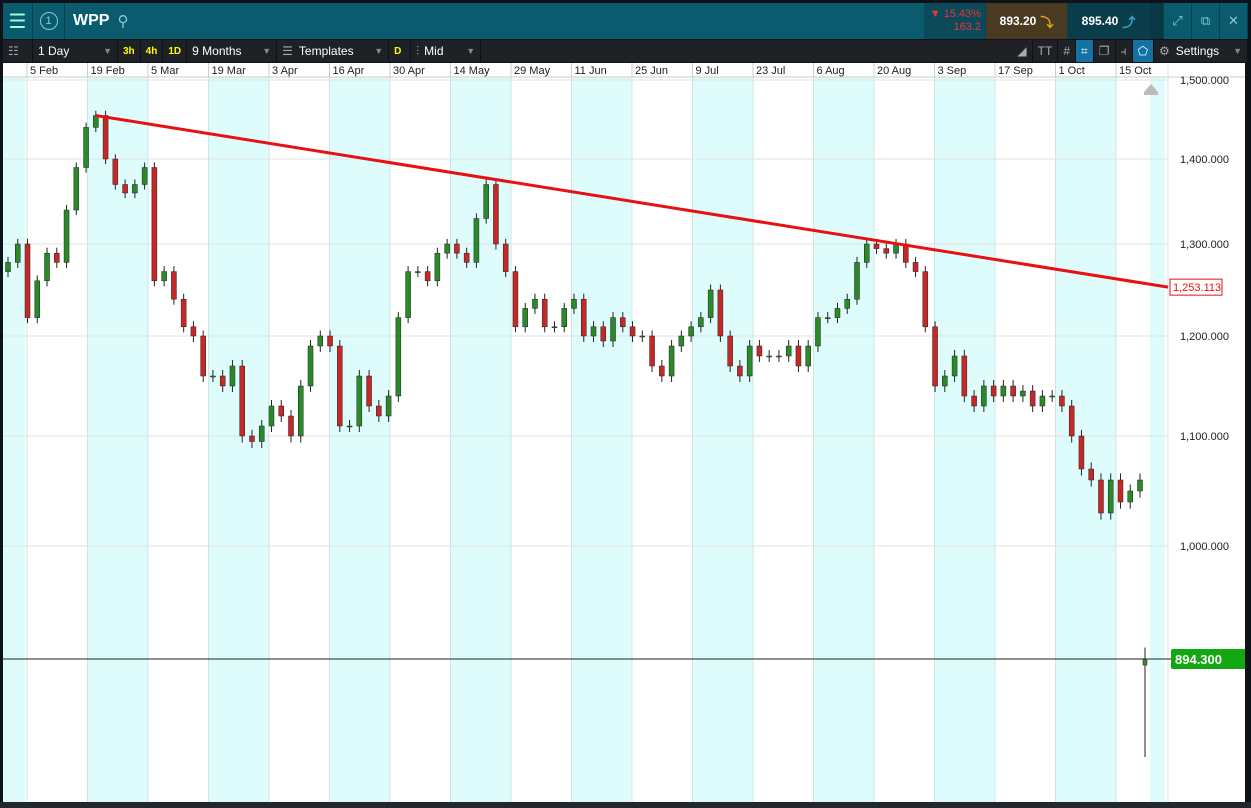 The height and width of the screenshot is (808, 1251). I want to click on grid-icon: #, so click(1067, 51).